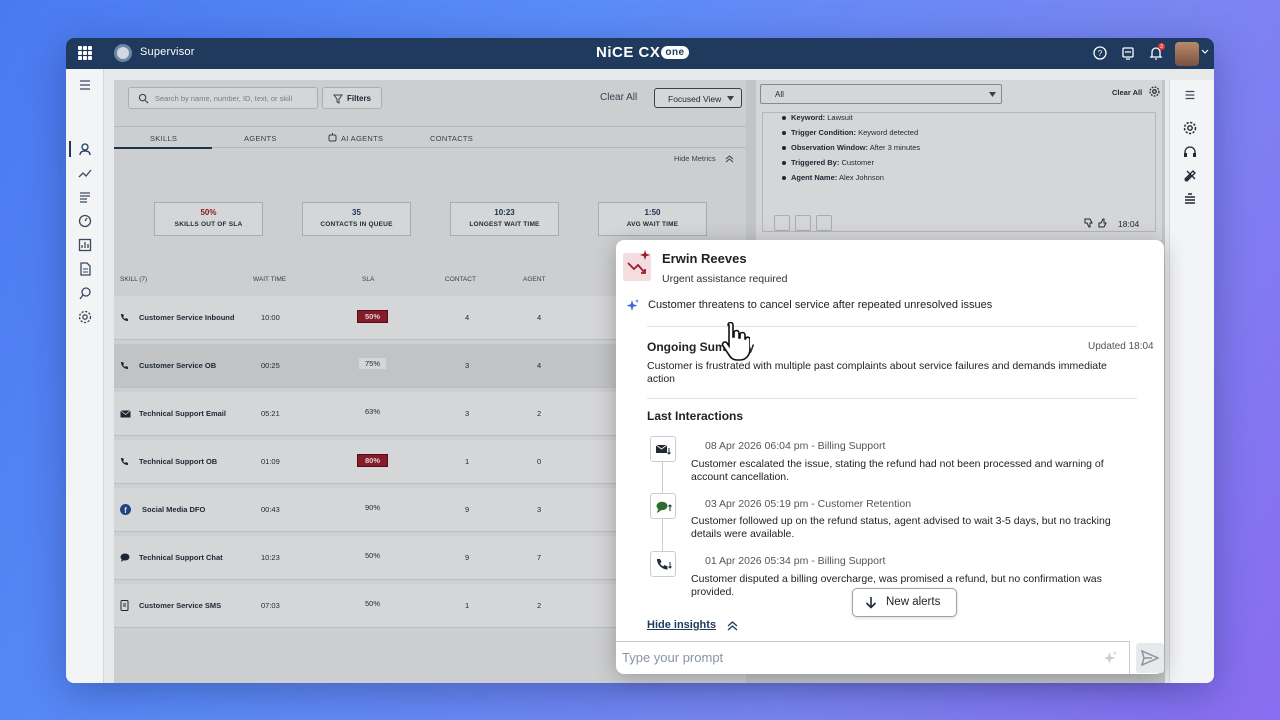 The image size is (1280, 720). What do you see at coordinates (857, 657) in the screenshot?
I see `prompt-input` at bounding box center [857, 657].